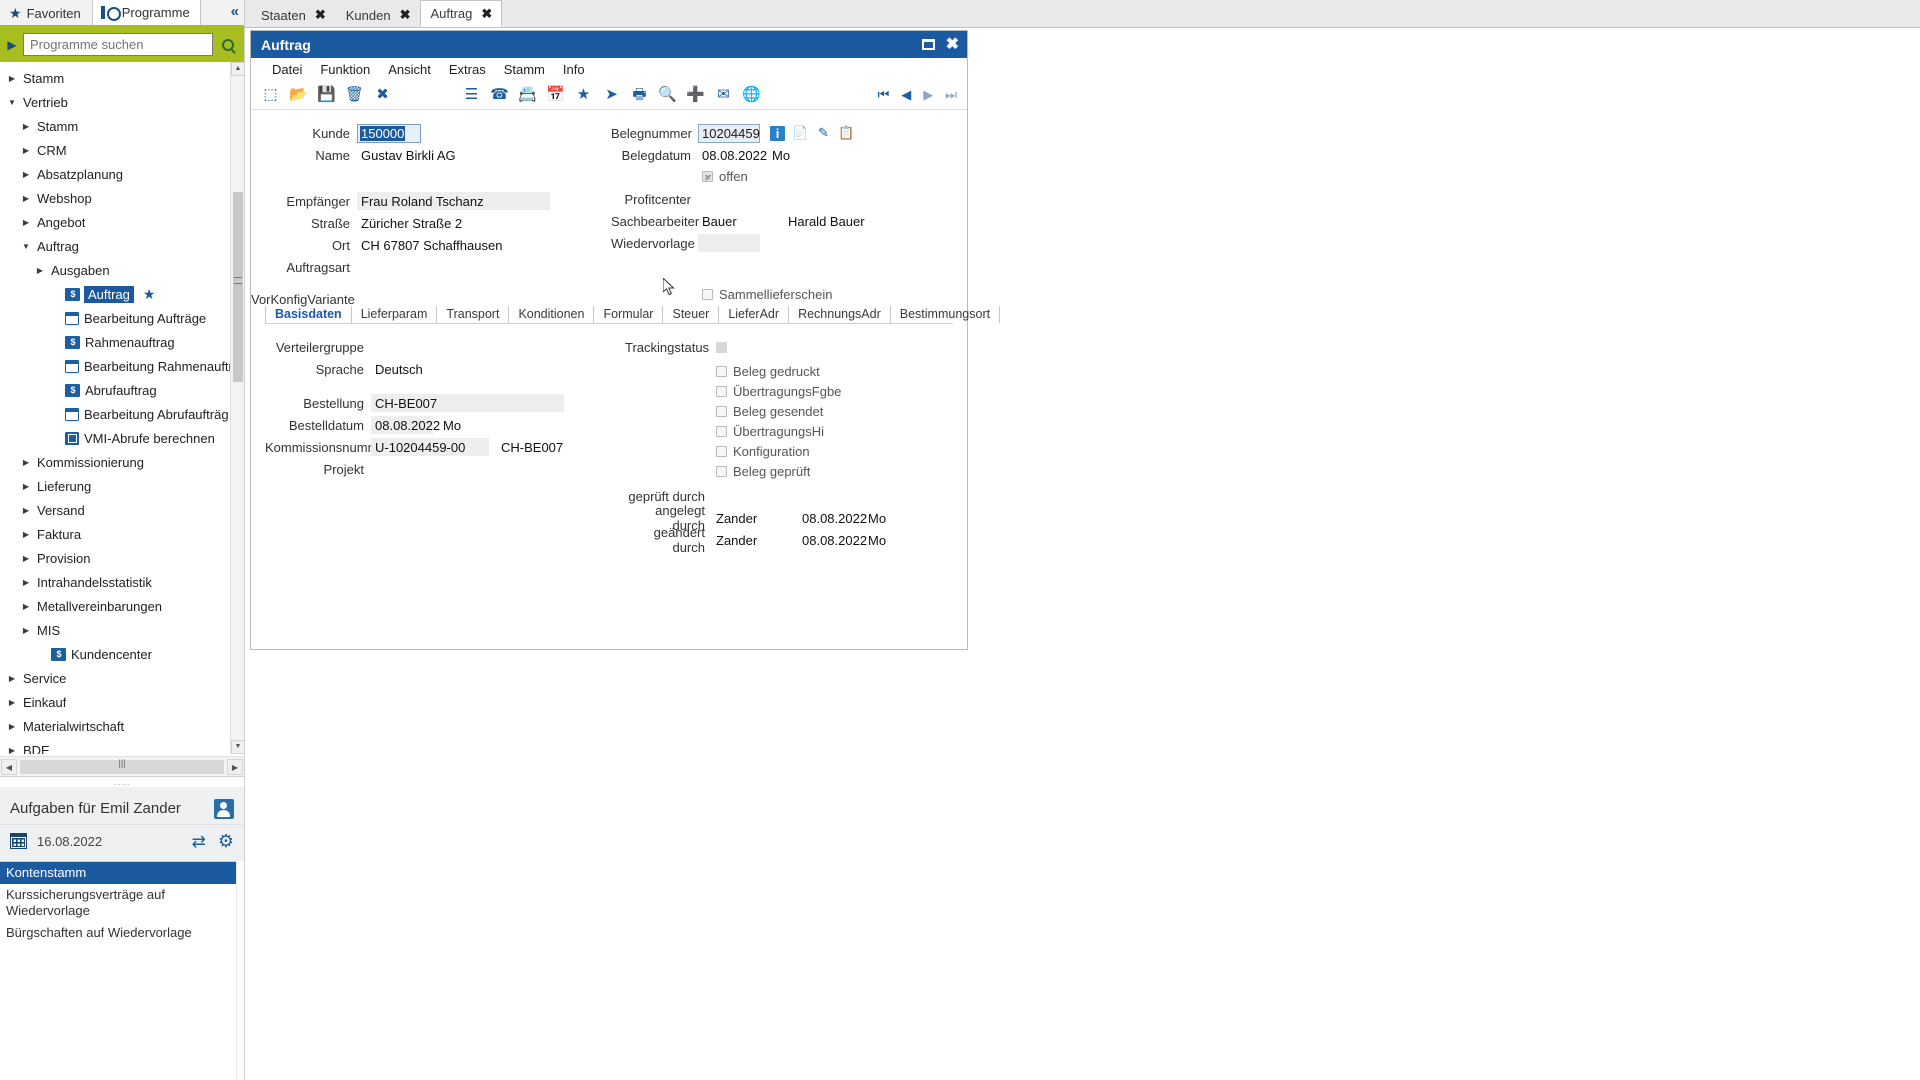 This screenshot has width=1920, height=1080. What do you see at coordinates (115, 294) in the screenshot?
I see `tree-item-auftrag: $ Auftrag ★` at bounding box center [115, 294].